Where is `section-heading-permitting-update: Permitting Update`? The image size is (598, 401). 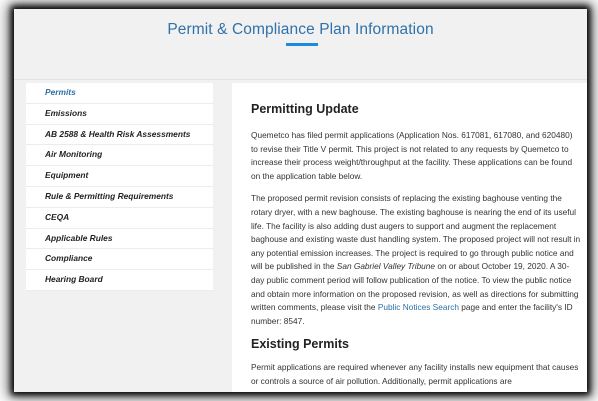 section-heading-permitting-update: Permitting Update is located at coordinates (305, 109).